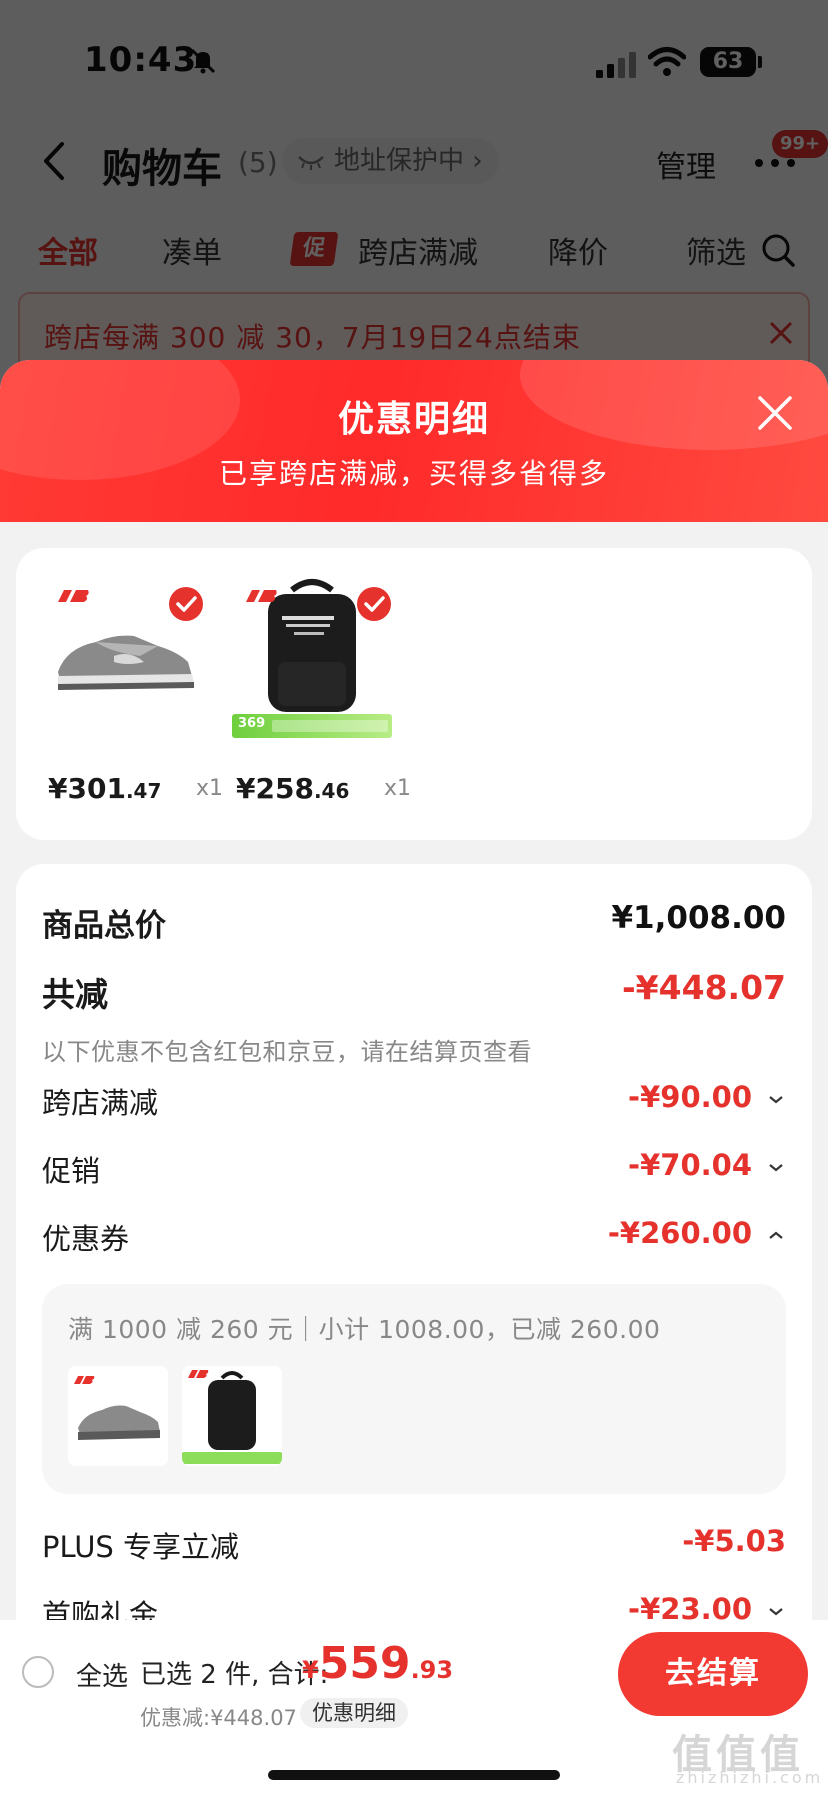  Describe the element at coordinates (287, 1052) in the screenshot. I see `reduce-note: 以下优惠不包含红包和京豆，请在结算页查看` at that location.